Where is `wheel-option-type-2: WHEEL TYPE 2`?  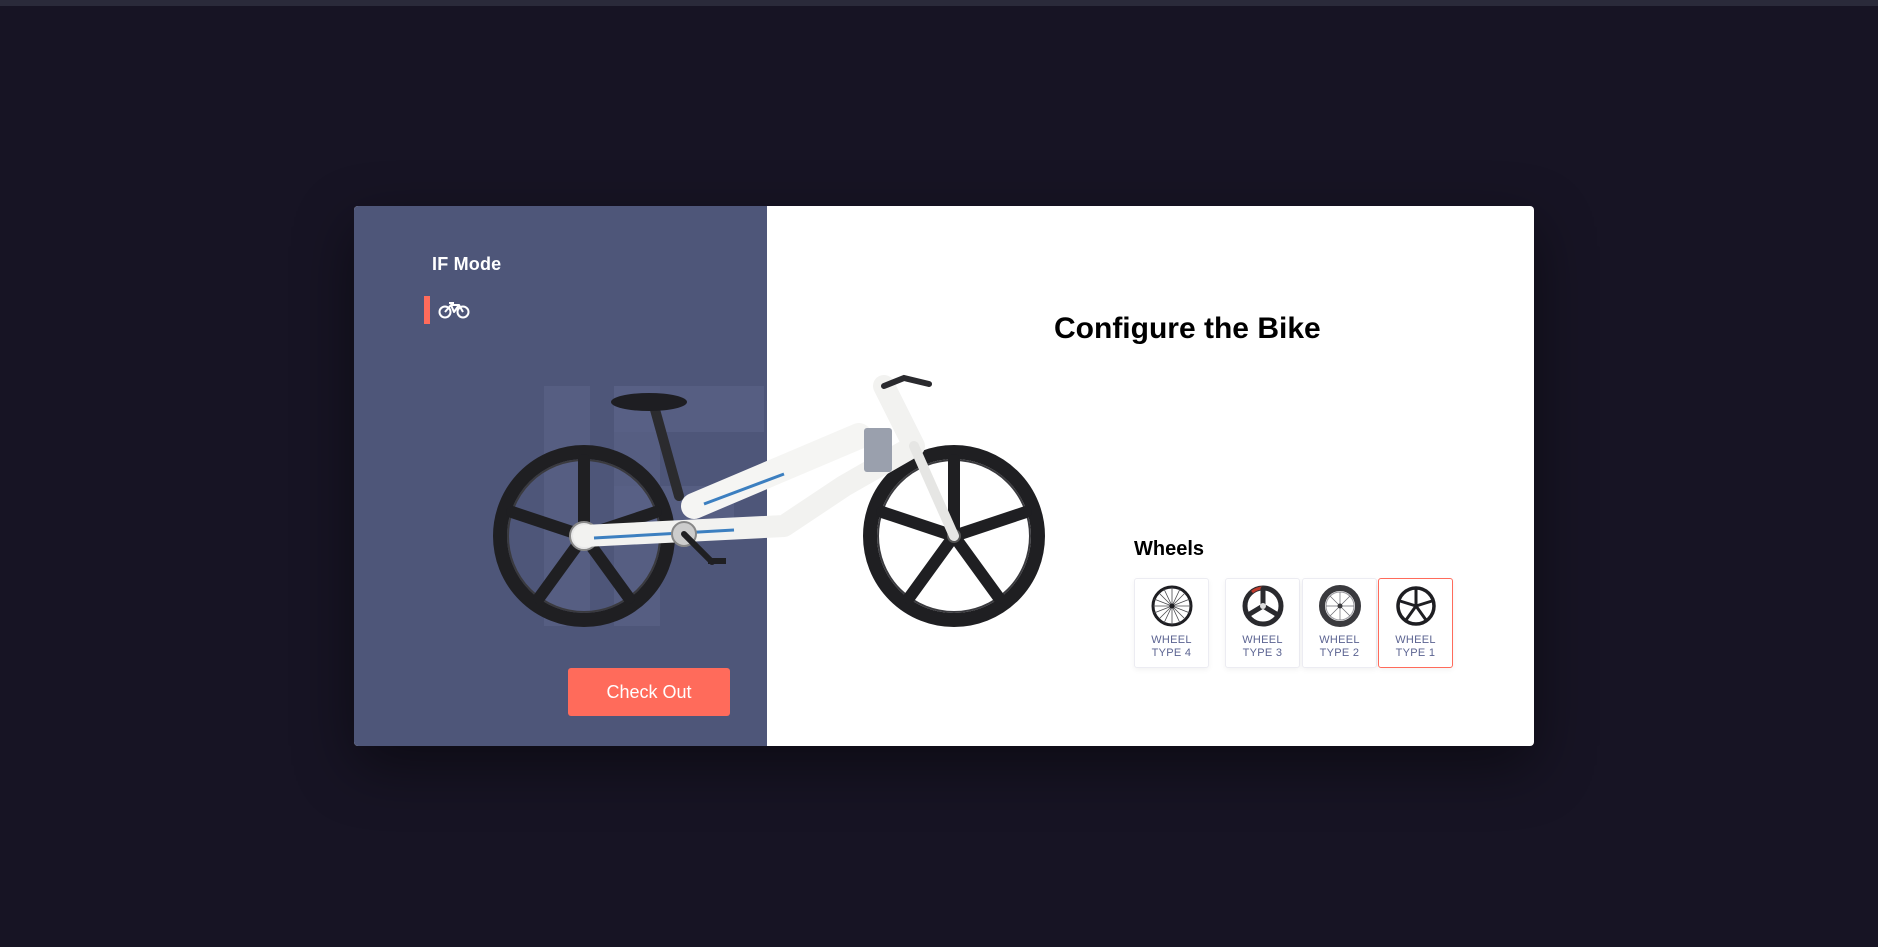 wheel-option-type-2: WHEEL TYPE 2 is located at coordinates (1339, 623).